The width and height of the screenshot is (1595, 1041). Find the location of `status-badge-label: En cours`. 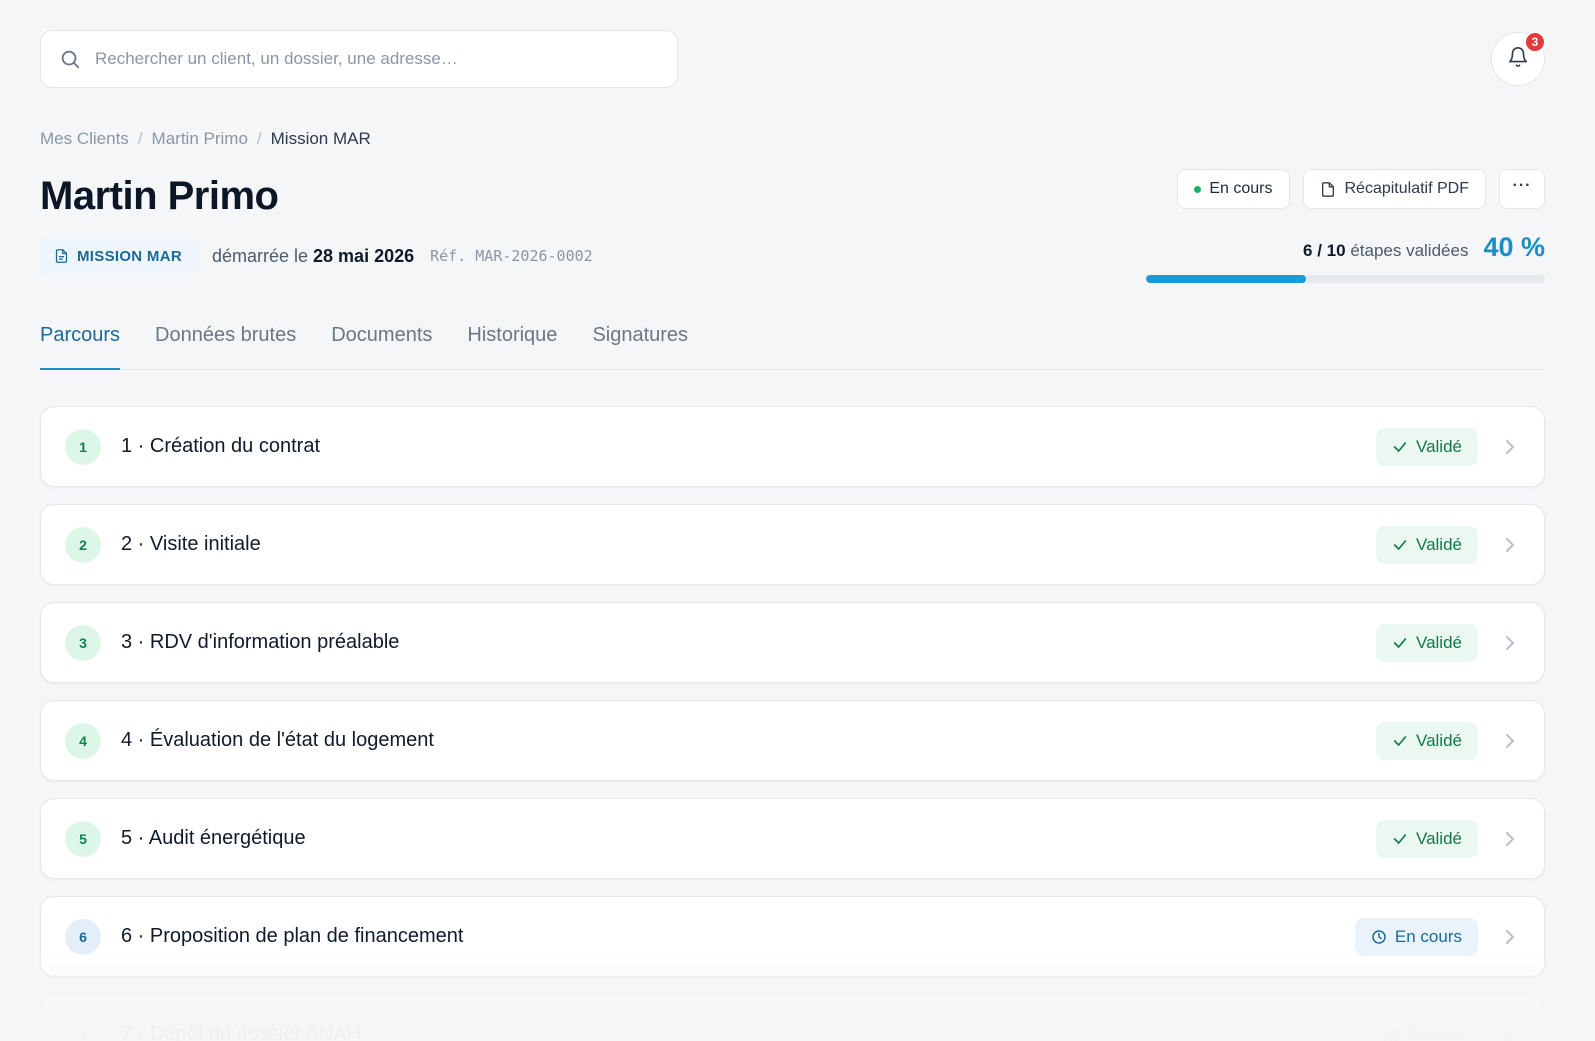

status-badge-label: En cours is located at coordinates (1428, 936).